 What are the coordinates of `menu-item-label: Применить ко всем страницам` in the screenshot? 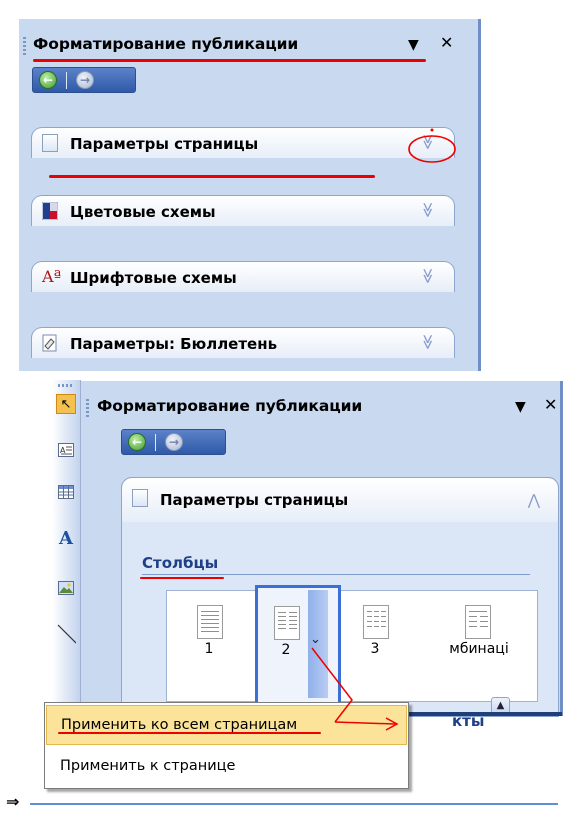 It's located at (179, 725).